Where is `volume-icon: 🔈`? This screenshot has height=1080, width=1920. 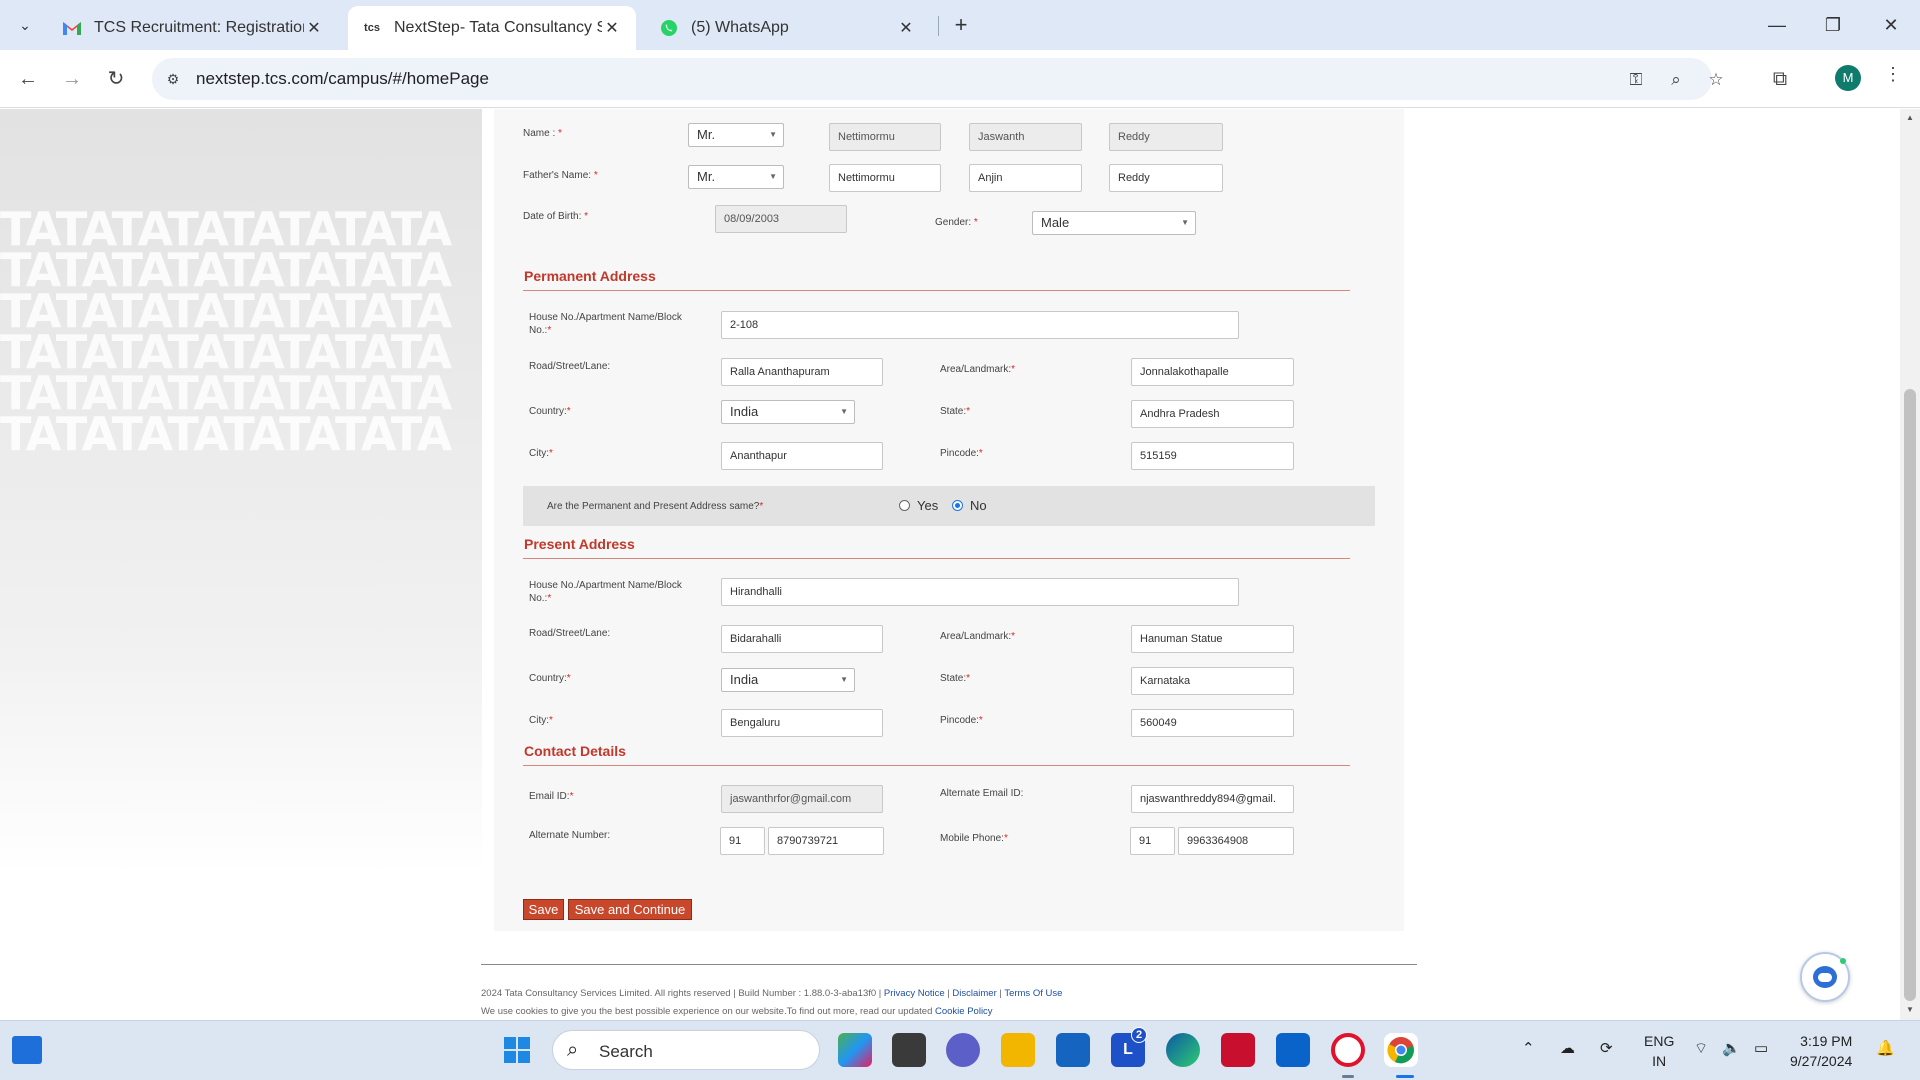 volume-icon: 🔈 is located at coordinates (1731, 1048).